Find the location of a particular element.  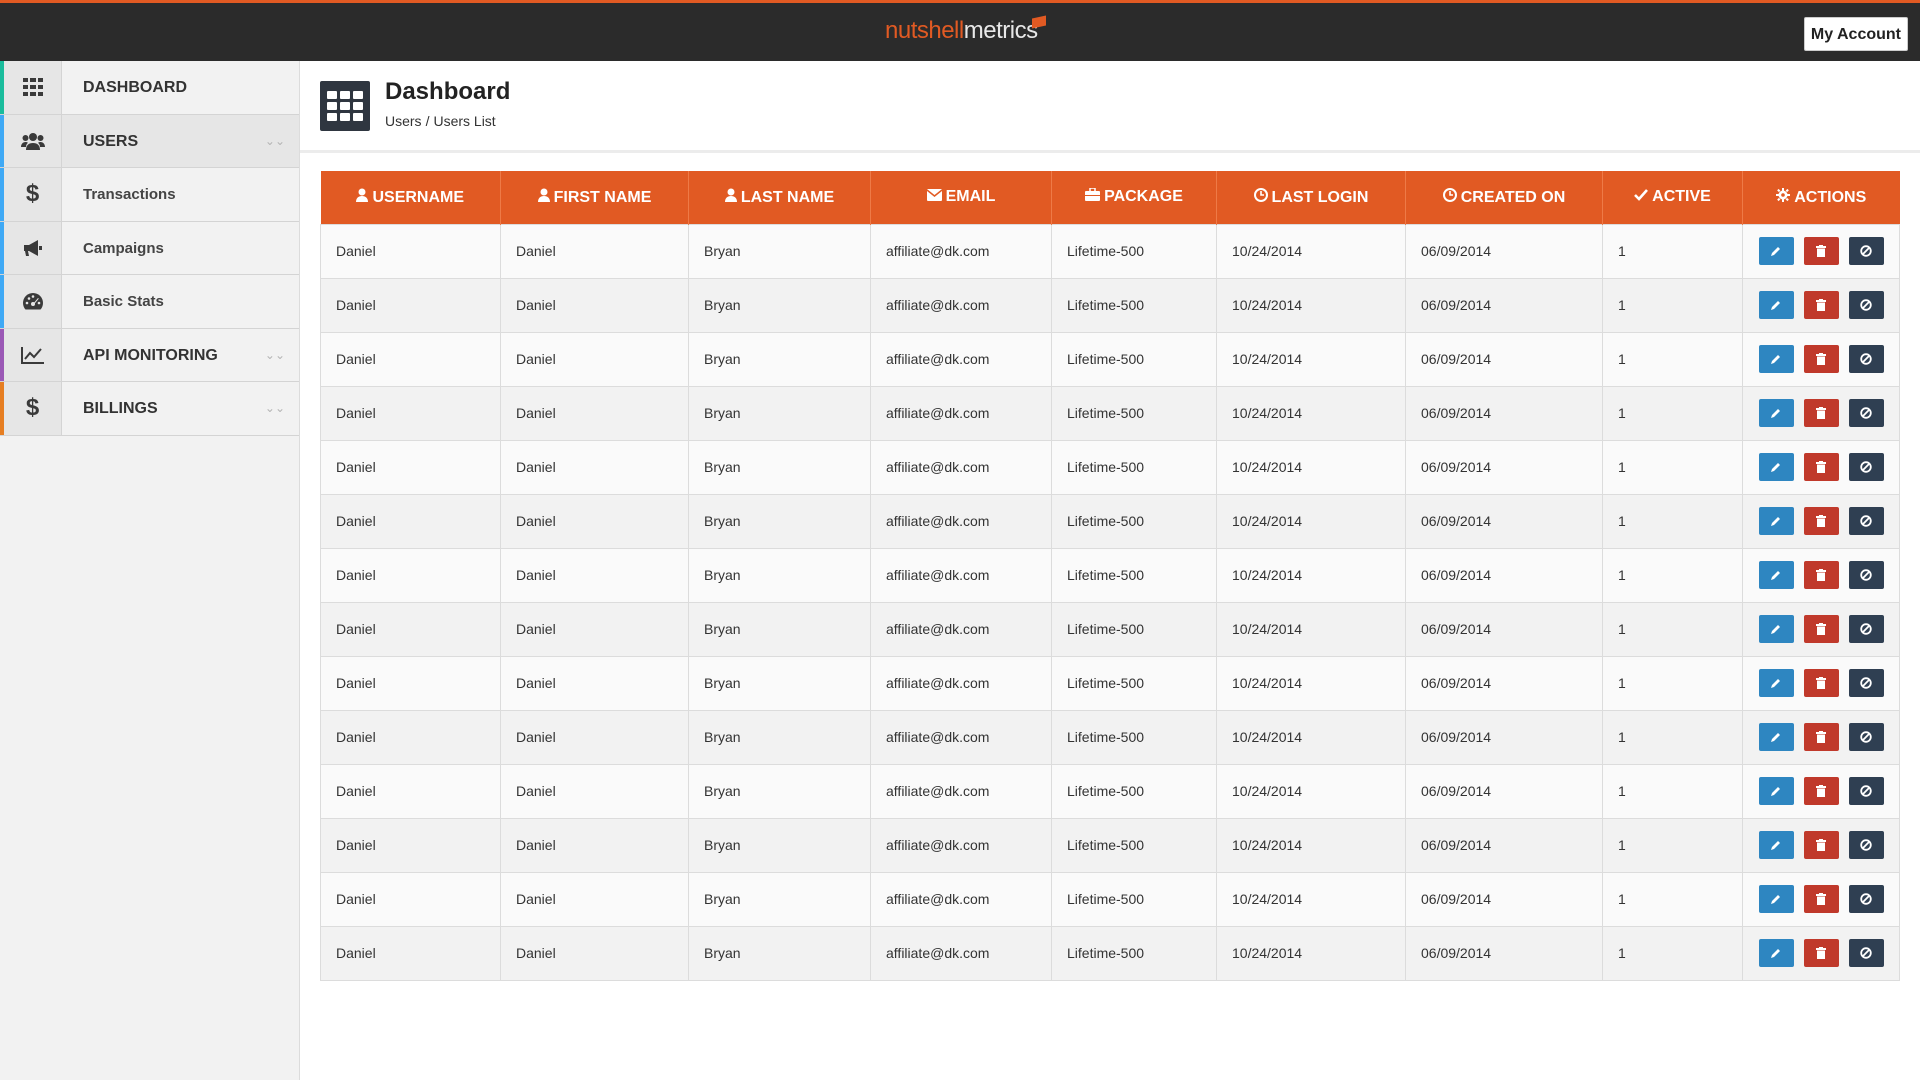

sidebar-item-dashboard: DASHBOARD is located at coordinates (149, 88).